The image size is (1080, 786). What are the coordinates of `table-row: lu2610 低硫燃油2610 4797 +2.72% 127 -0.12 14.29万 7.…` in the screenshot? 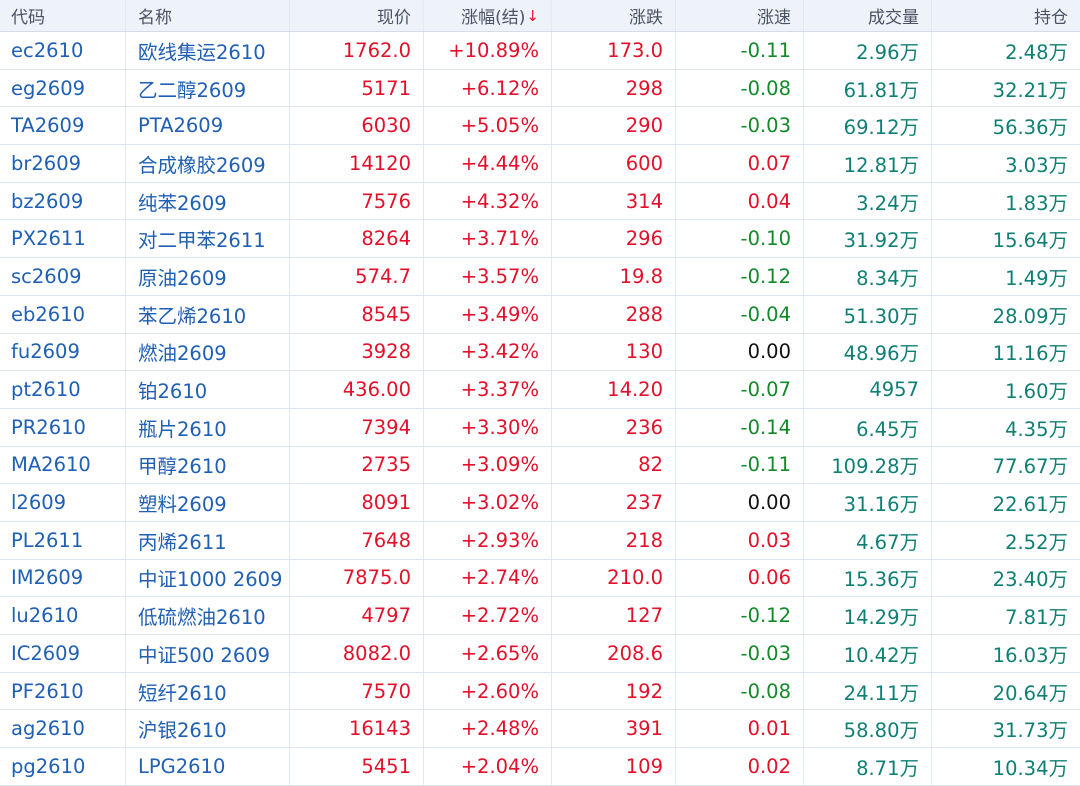 It's located at (540, 616).